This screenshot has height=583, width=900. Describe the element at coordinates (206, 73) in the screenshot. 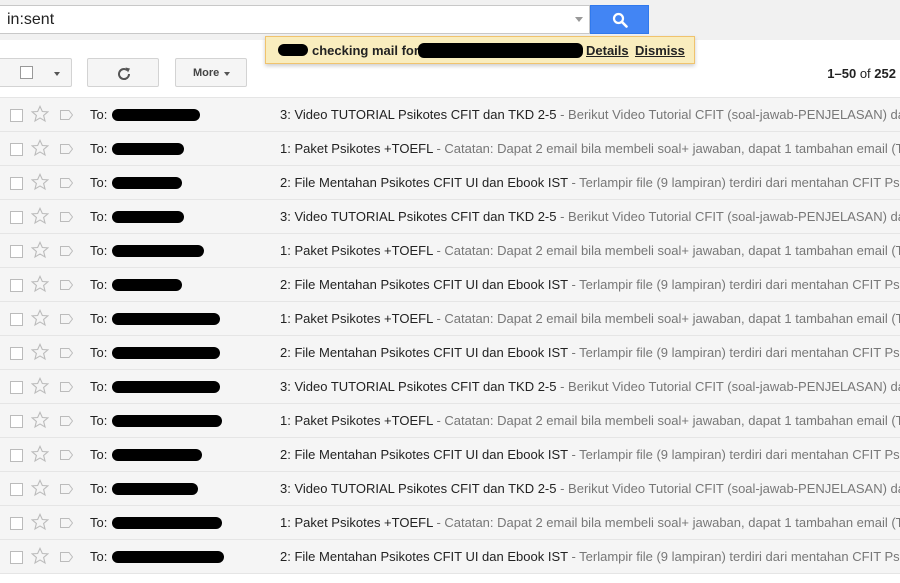

I see `more-button-label: More` at that location.